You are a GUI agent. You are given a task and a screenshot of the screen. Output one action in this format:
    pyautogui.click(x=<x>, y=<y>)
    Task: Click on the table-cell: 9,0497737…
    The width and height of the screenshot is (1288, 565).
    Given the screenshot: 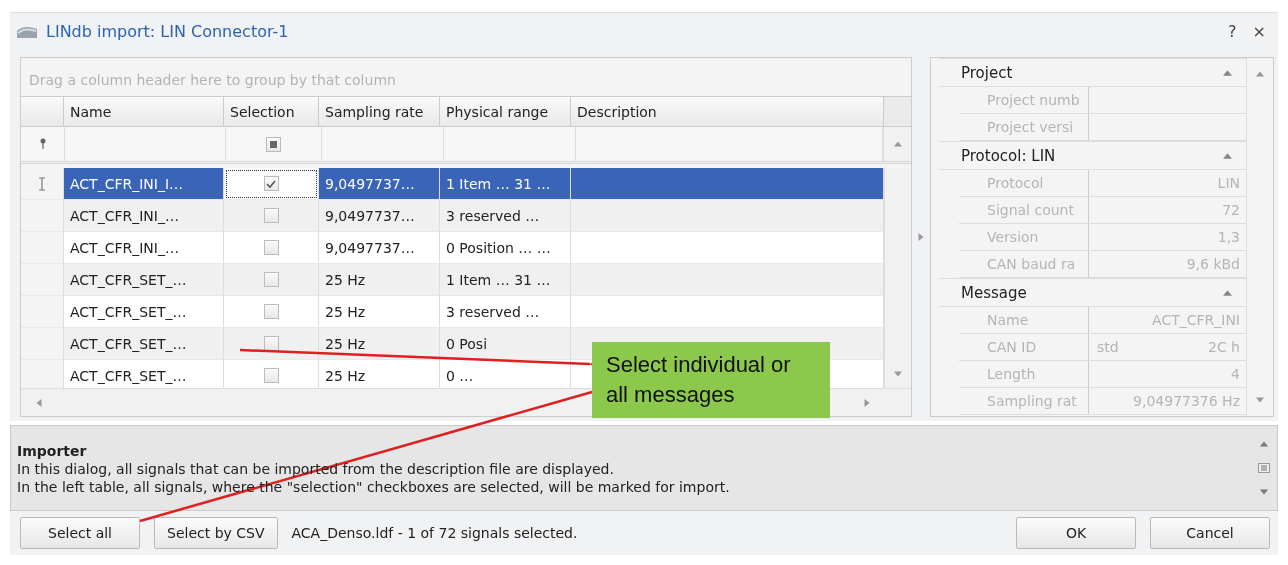 What is the action you would take?
    pyautogui.click(x=379, y=184)
    